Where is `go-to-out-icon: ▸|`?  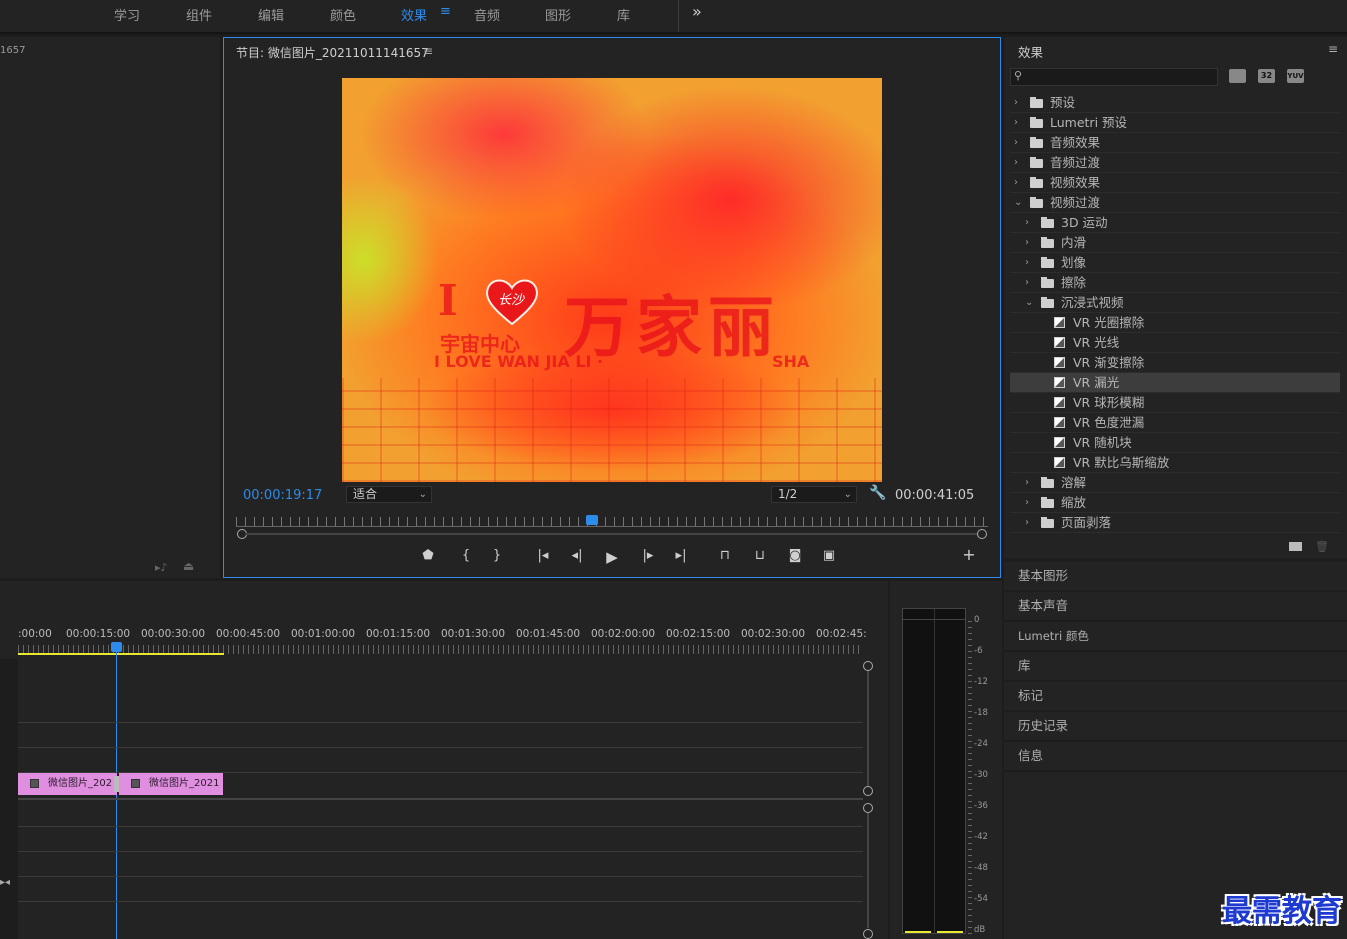
go-to-out-icon: ▸| is located at coordinates (681, 555).